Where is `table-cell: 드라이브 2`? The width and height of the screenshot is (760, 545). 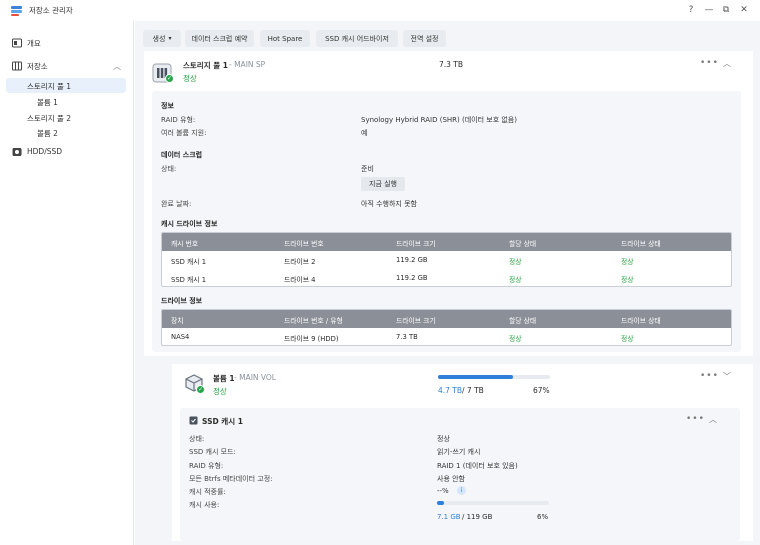 table-cell: 드라이브 2 is located at coordinates (300, 262).